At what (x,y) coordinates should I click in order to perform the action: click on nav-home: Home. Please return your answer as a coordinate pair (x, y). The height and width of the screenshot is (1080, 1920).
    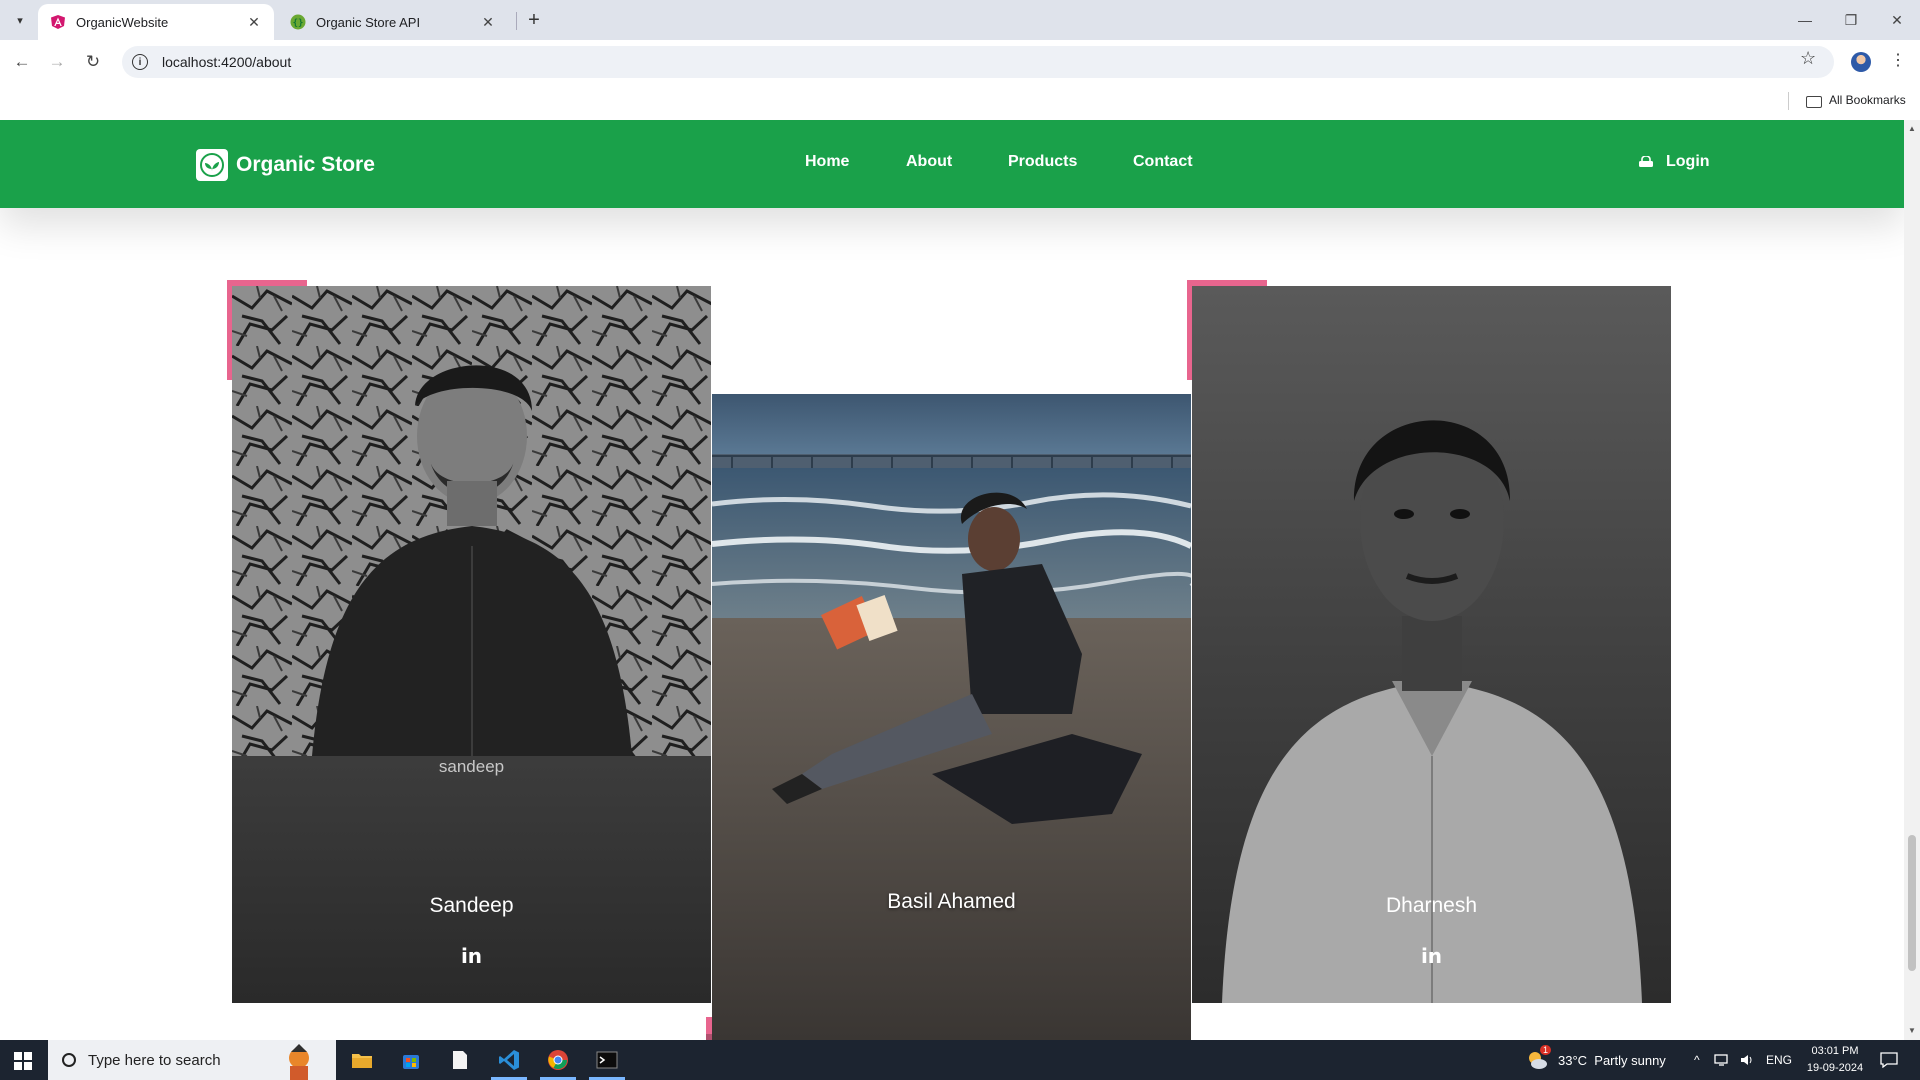
    Looking at the image, I should click on (827, 162).